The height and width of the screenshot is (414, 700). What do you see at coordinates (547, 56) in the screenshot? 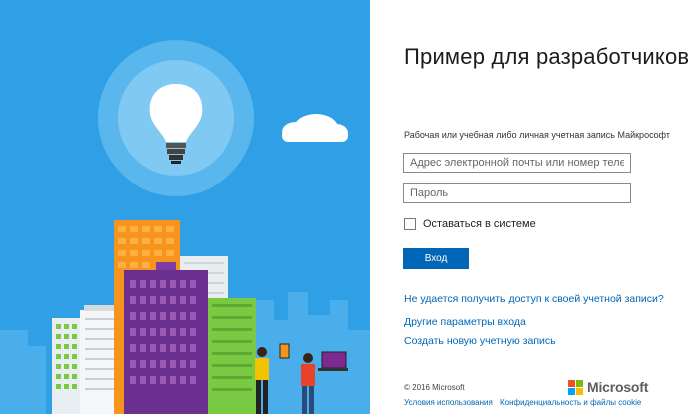
I see `page-title: Пример для разработчиков` at bounding box center [547, 56].